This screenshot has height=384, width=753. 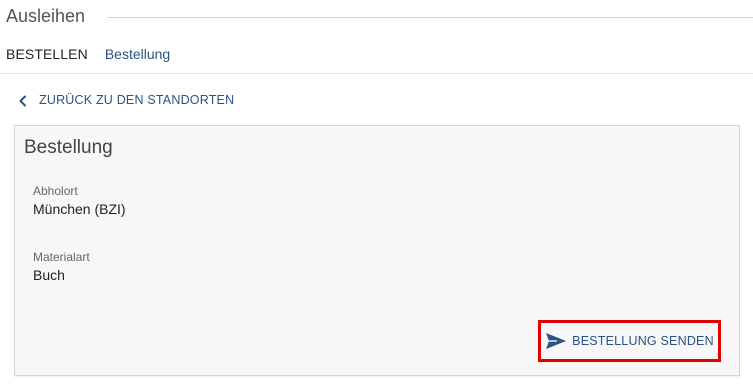 I want to click on card-title: Bestellung, so click(x=68, y=147).